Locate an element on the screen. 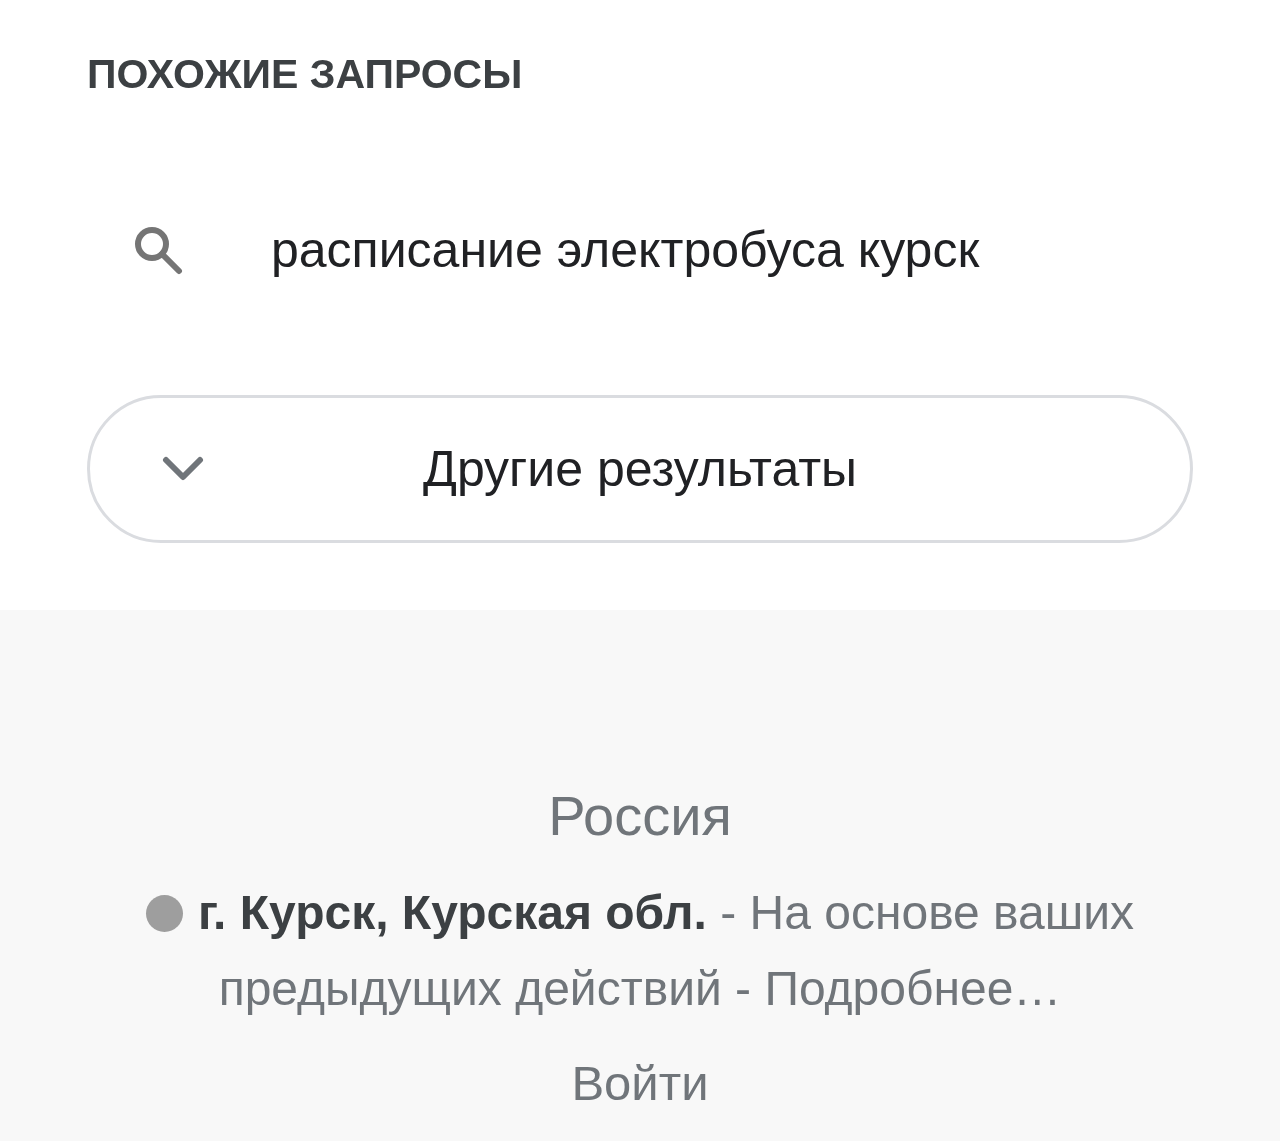 Image resolution: width=1280 pixels, height=1141 pixels. search-icon is located at coordinates (158, 250).